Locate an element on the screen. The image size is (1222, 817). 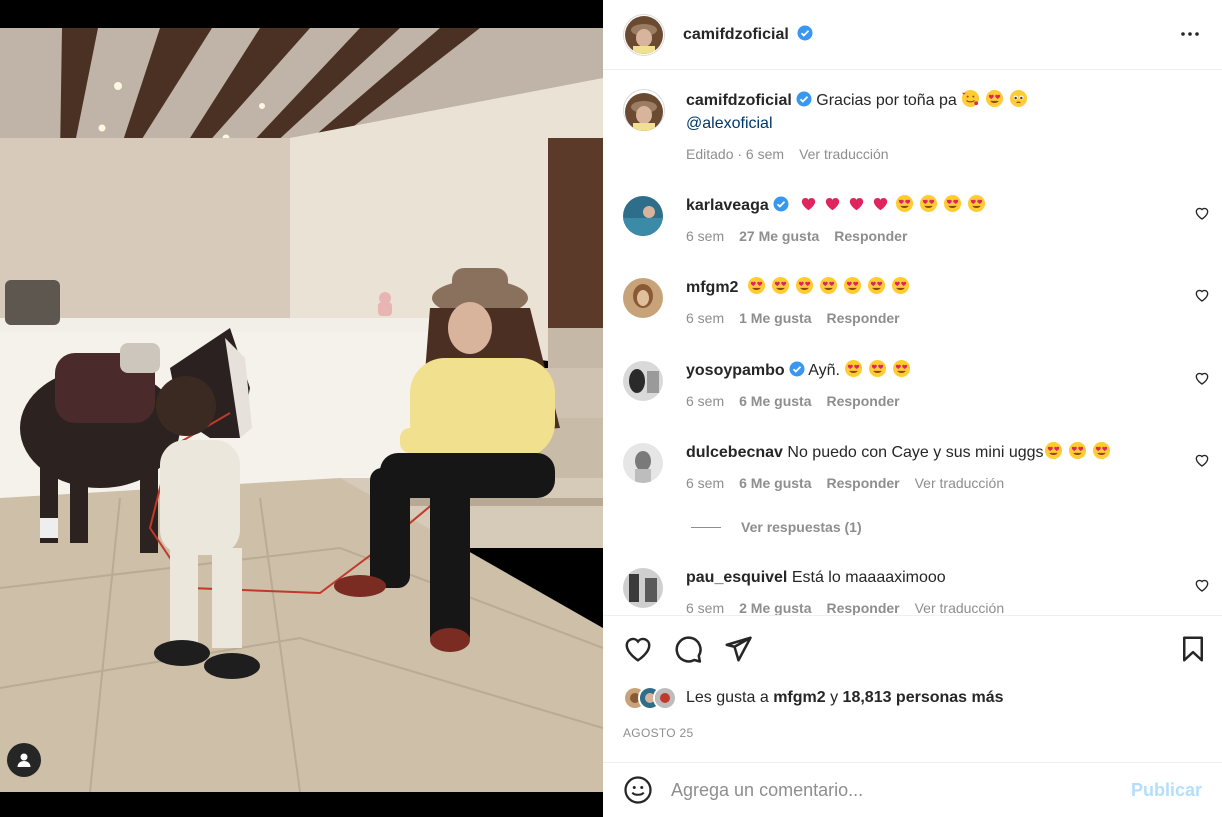
comment-body: mfgm2 6 sem 1 Me gusta Responder is located at coordinates (948, 303).